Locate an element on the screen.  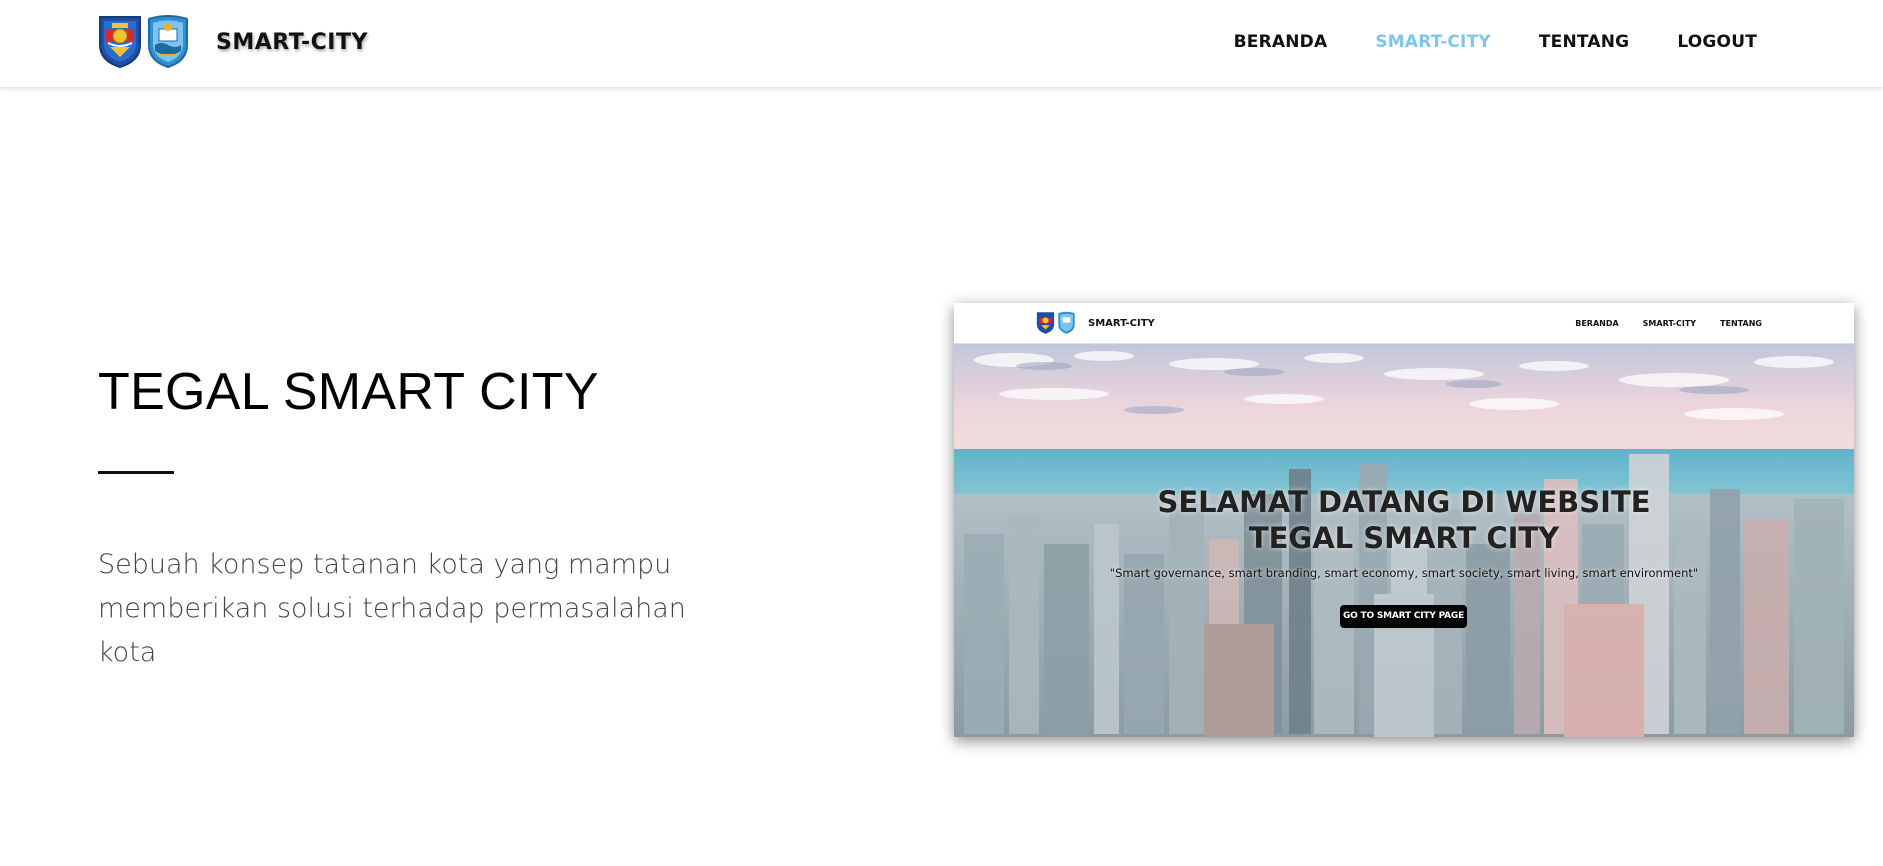
nav-links: BERANDA SMART-CITY TENTANG LOGOUT is located at coordinates (1471, 42).